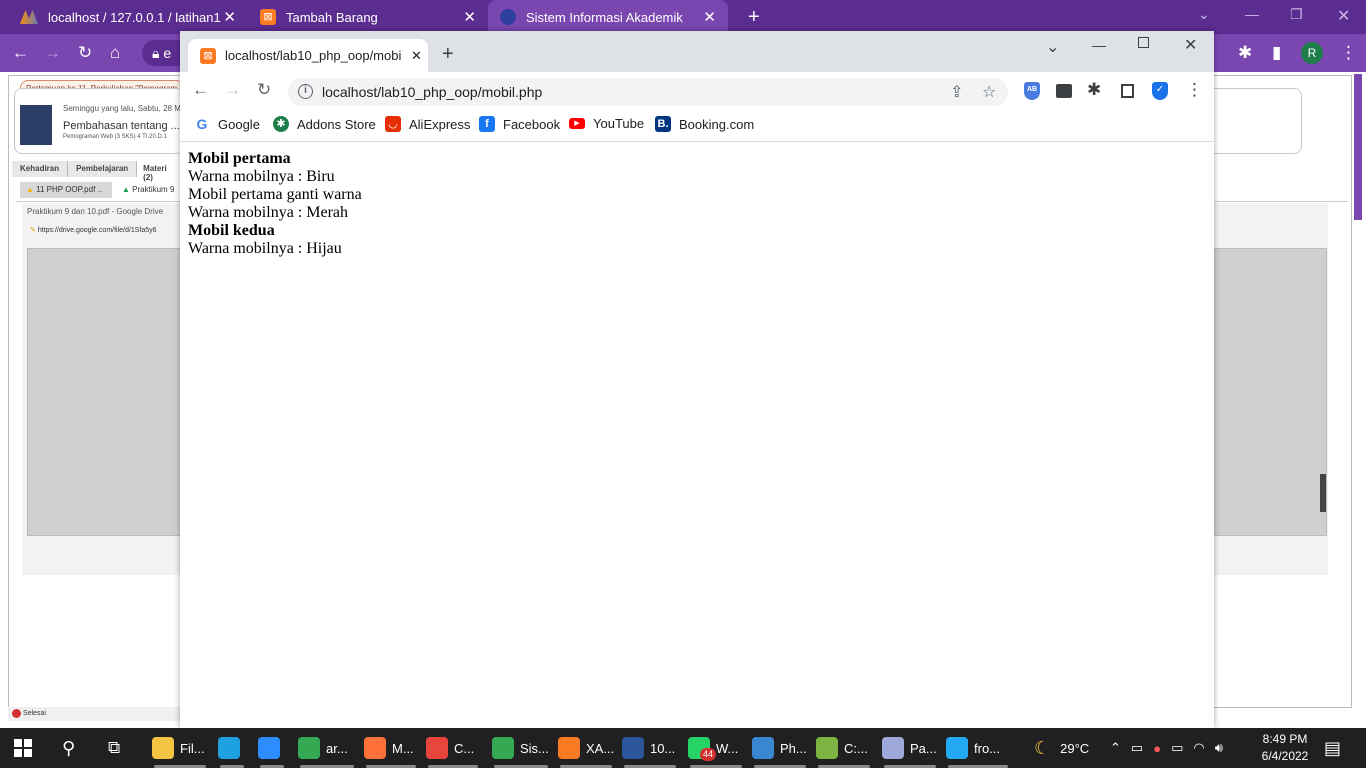 Image resolution: width=1366 pixels, height=768 pixels. I want to click on tab-pembelajaran: Pembelajaran, so click(103, 169).